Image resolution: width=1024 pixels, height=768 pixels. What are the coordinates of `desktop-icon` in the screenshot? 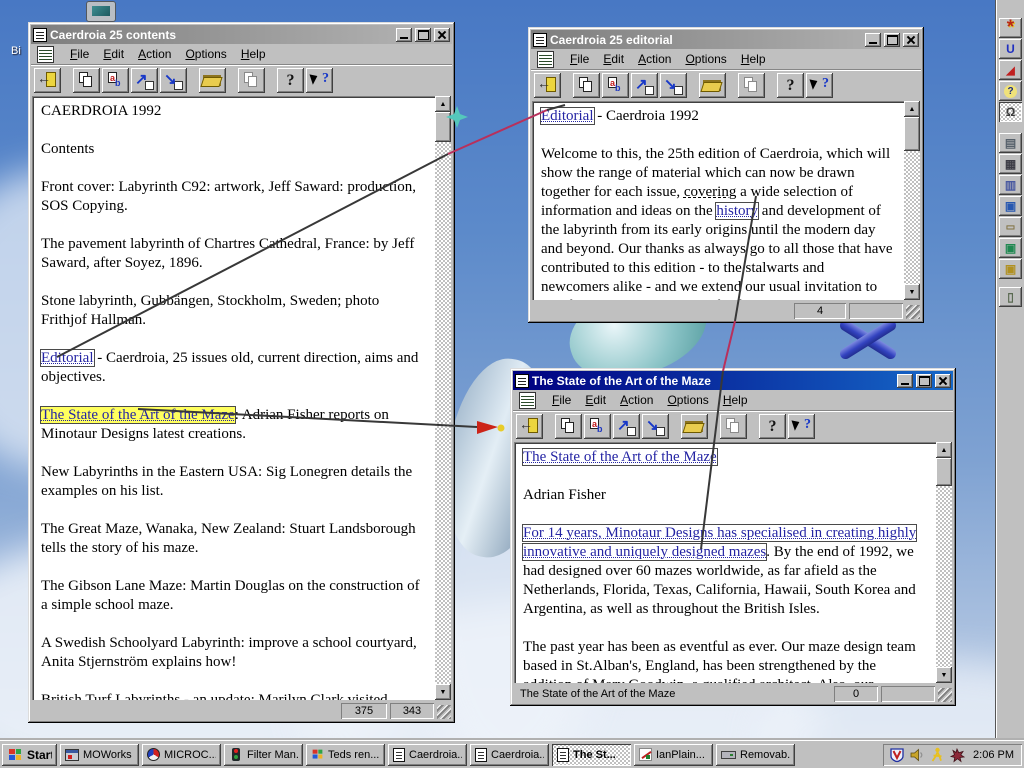 It's located at (101, 11).